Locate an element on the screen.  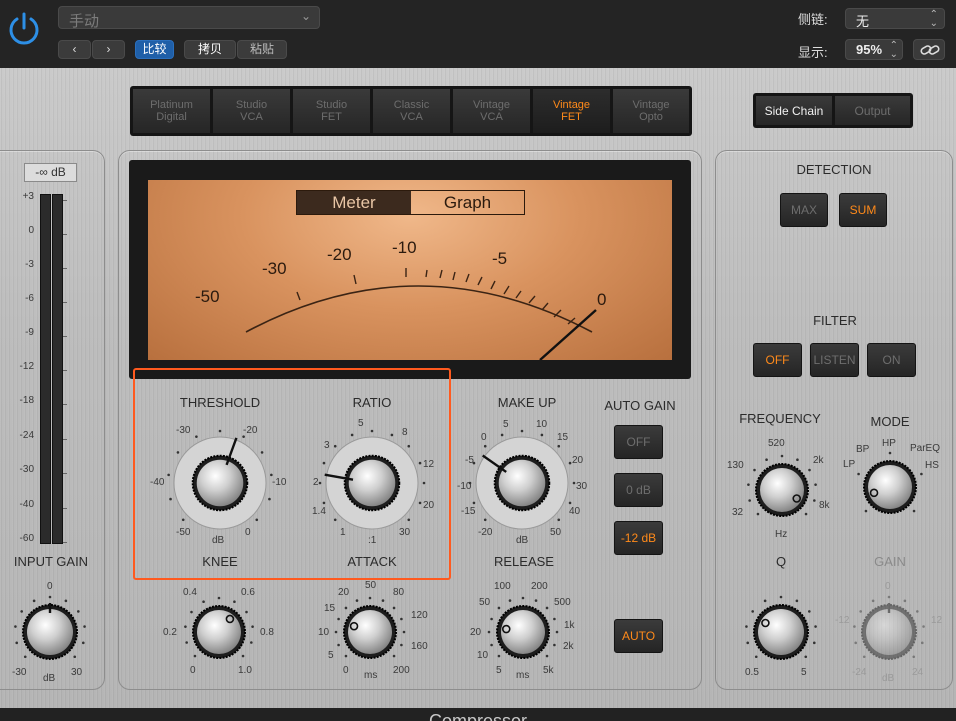
ratio-knob is located at coordinates (372, 483).